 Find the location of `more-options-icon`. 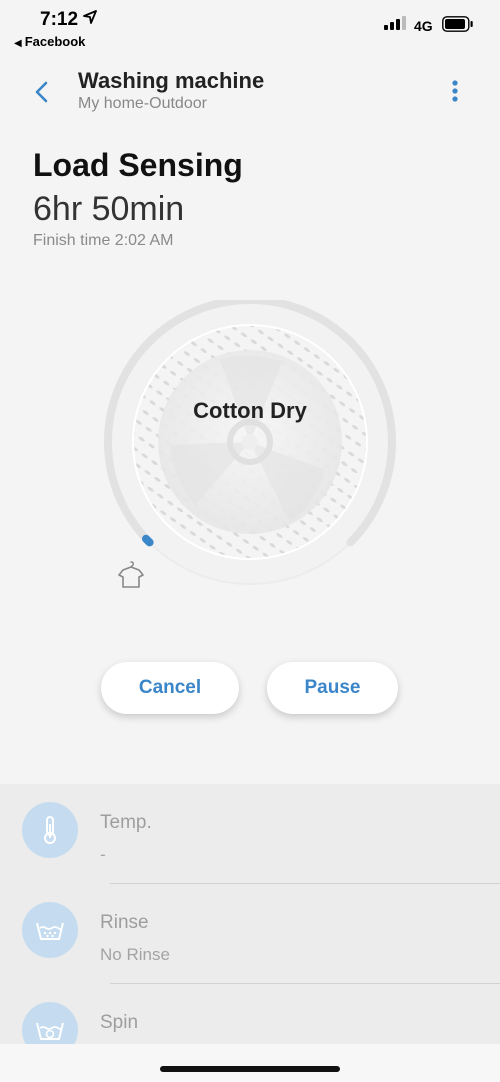

more-options-icon is located at coordinates (455, 91).